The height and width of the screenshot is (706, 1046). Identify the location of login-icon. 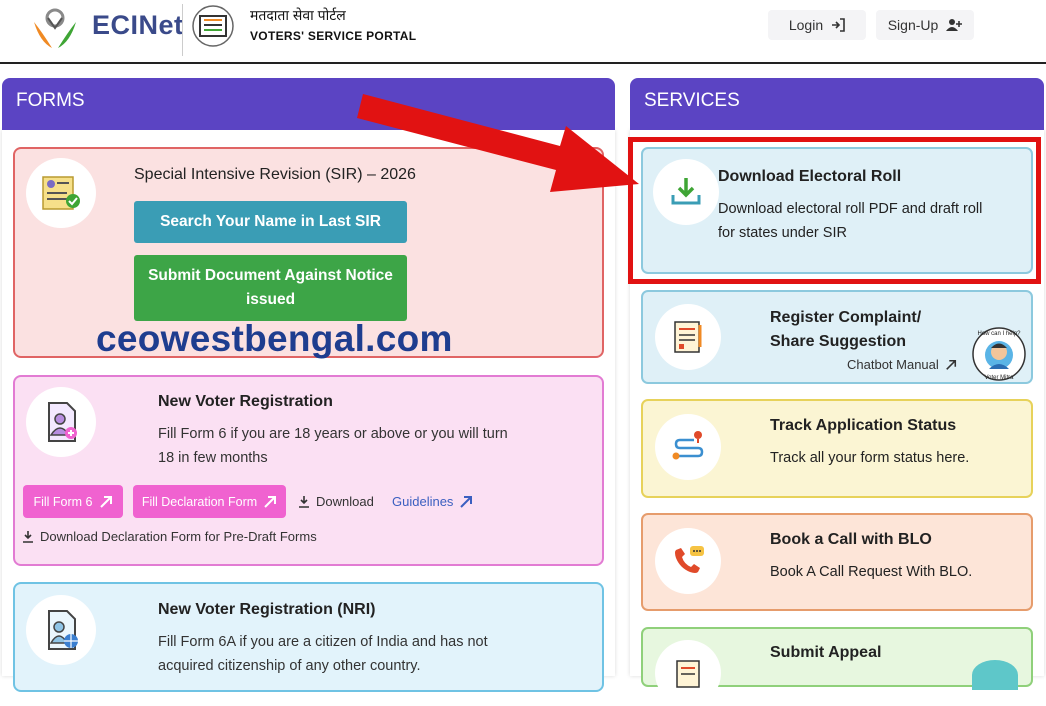
(838, 25).